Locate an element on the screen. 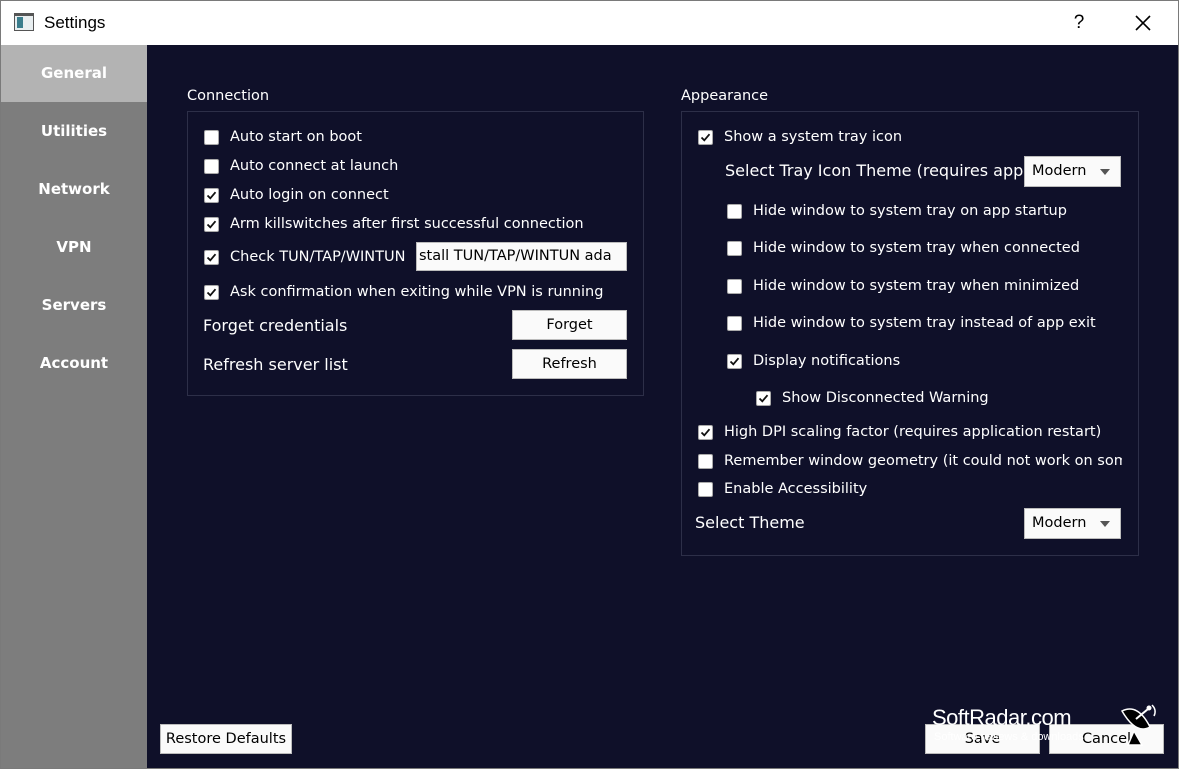 This screenshot has width=1179, height=769. high-dpi-checkbox is located at coordinates (705, 432).